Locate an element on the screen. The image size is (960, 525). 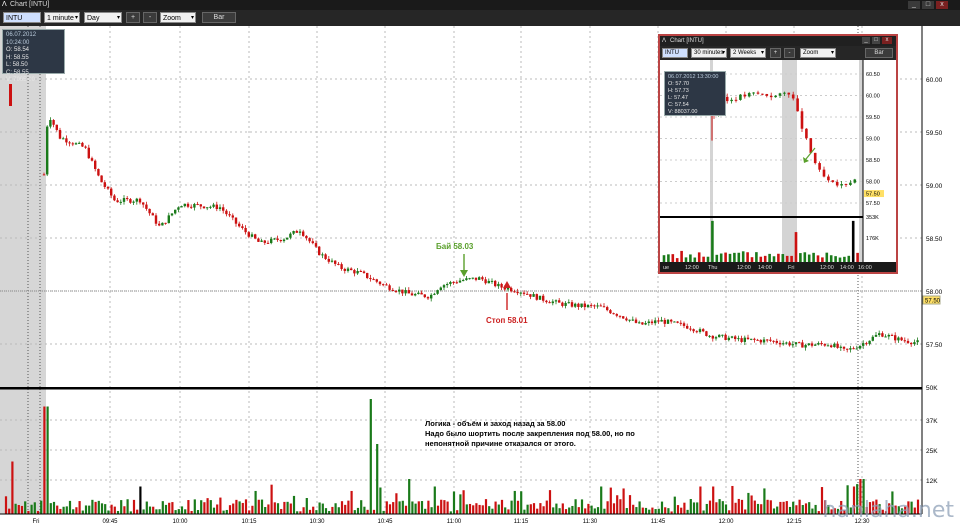
price-tick-label: 59.00 is located at coordinates (934, 186).